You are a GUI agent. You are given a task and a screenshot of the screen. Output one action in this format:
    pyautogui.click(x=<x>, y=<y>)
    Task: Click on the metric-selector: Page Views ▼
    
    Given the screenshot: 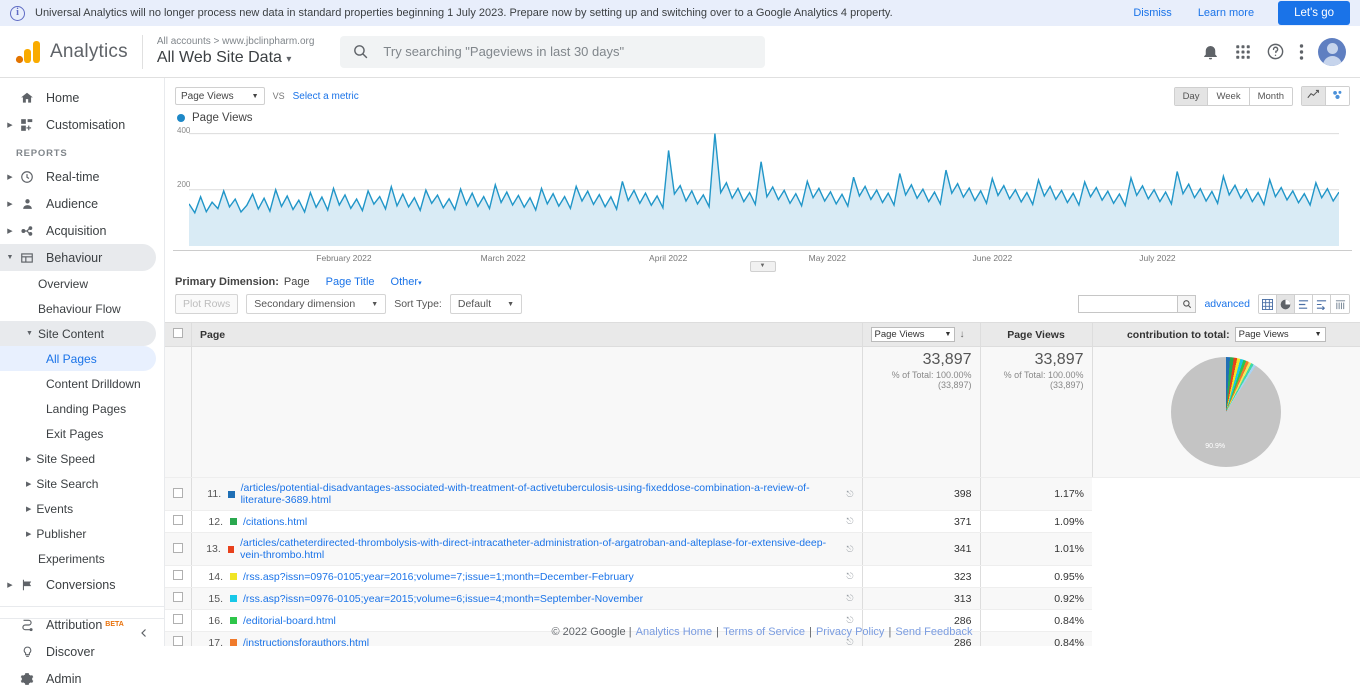 What is the action you would take?
    pyautogui.click(x=220, y=96)
    